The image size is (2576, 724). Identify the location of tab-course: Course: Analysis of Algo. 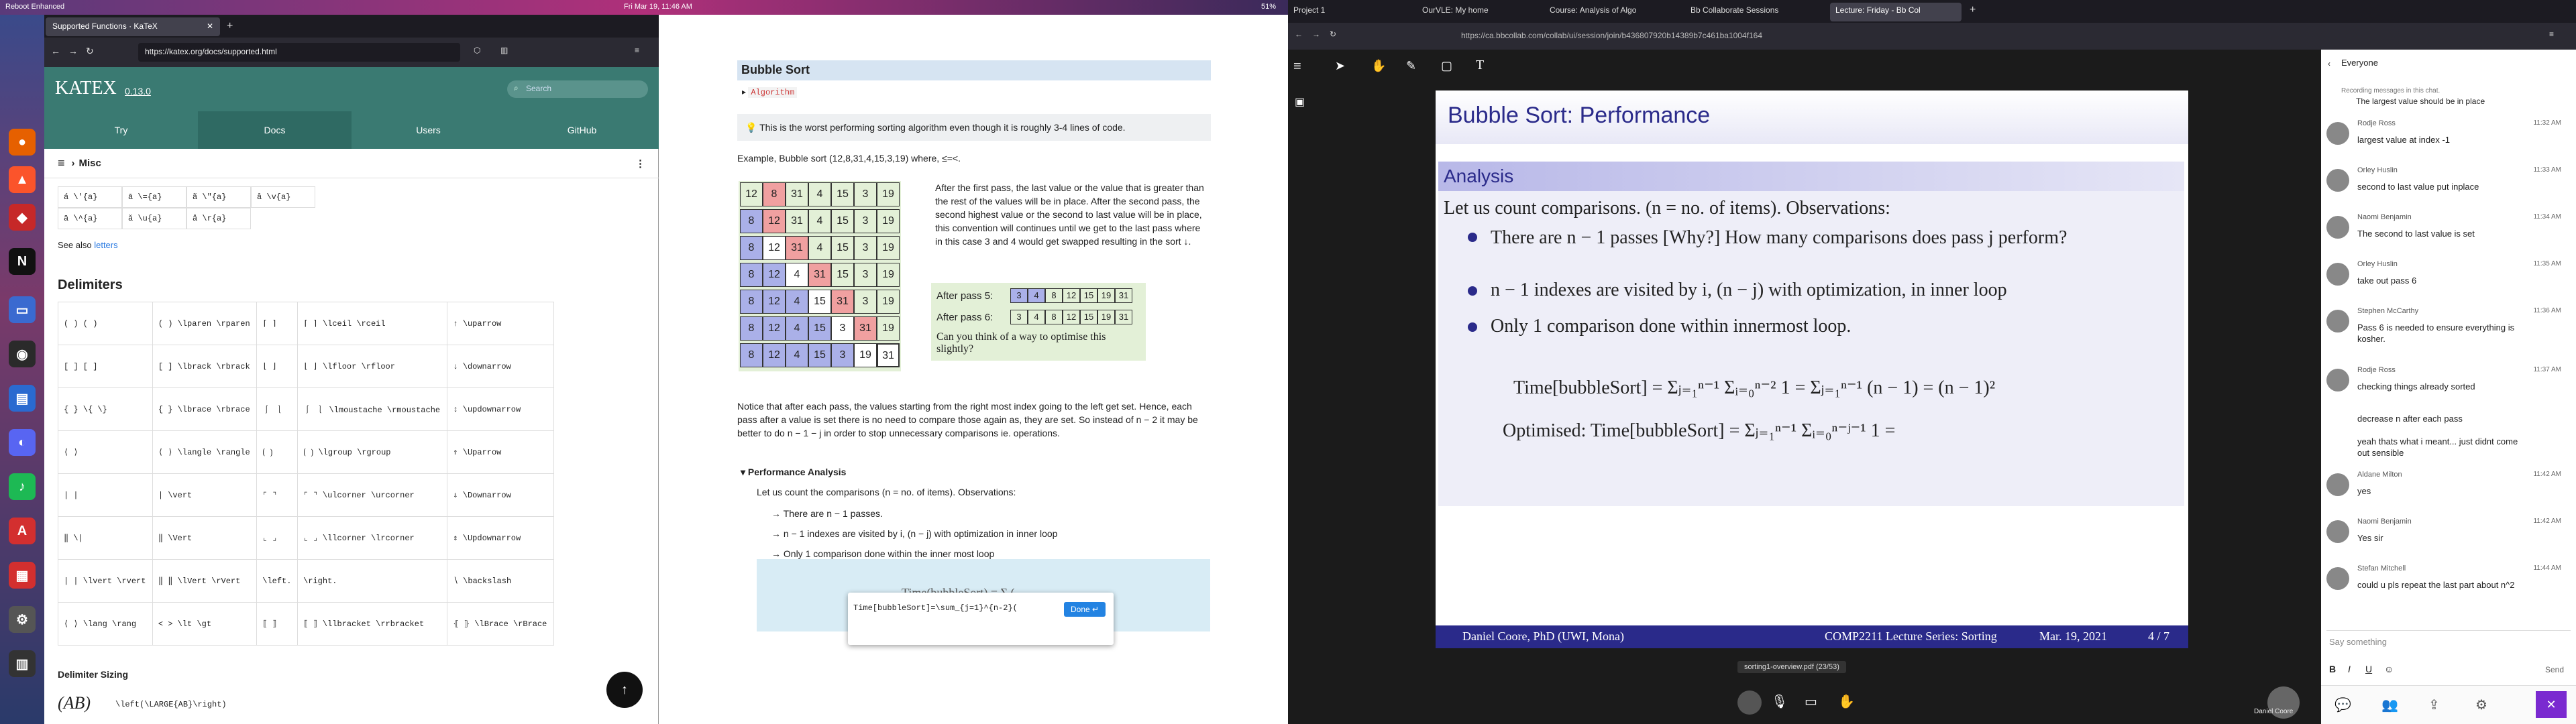
(1617, 10).